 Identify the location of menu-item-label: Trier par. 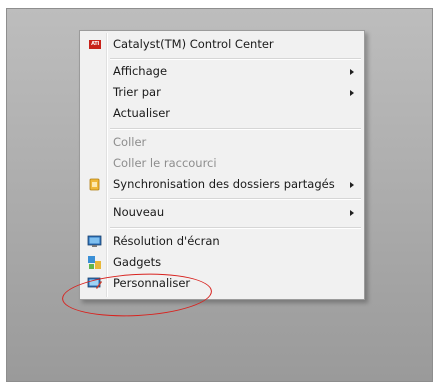
(137, 92).